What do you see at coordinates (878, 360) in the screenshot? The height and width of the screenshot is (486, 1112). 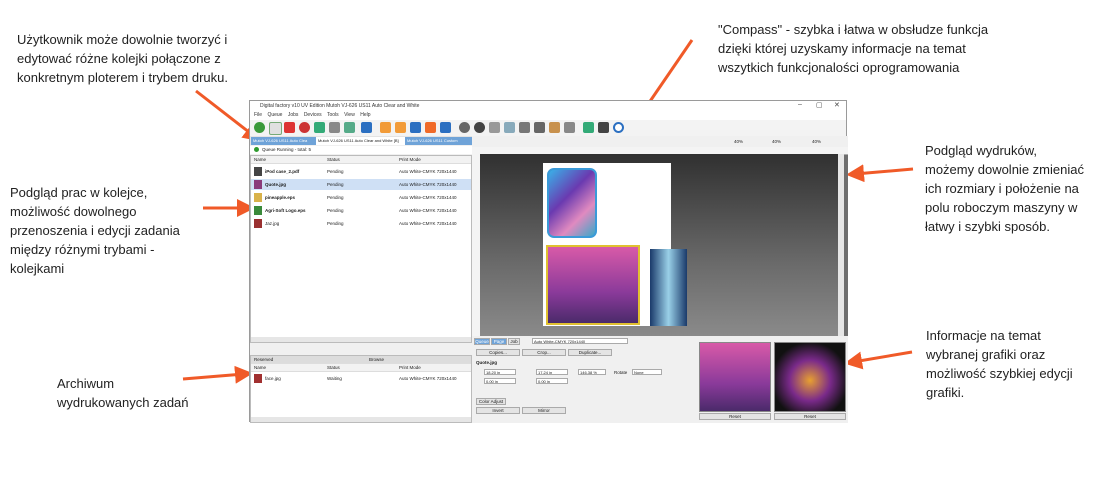 I see `arrow-thumbs` at bounding box center [878, 360].